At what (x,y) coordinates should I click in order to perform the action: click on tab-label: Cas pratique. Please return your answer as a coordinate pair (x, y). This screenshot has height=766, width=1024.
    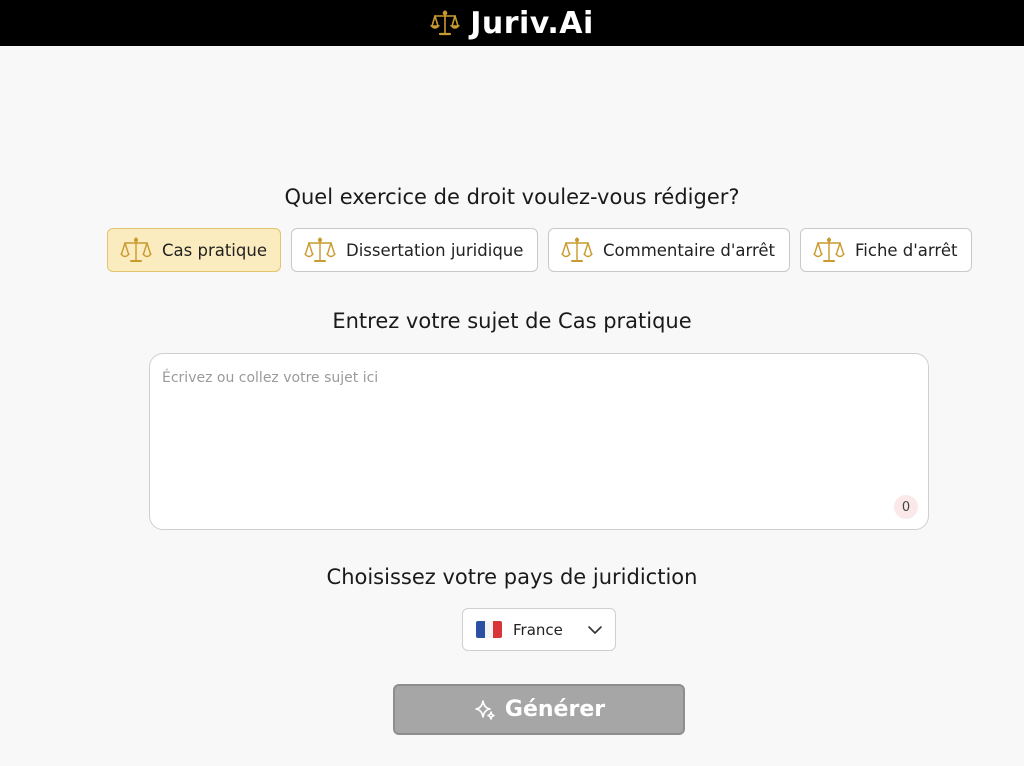
    Looking at the image, I should click on (214, 250).